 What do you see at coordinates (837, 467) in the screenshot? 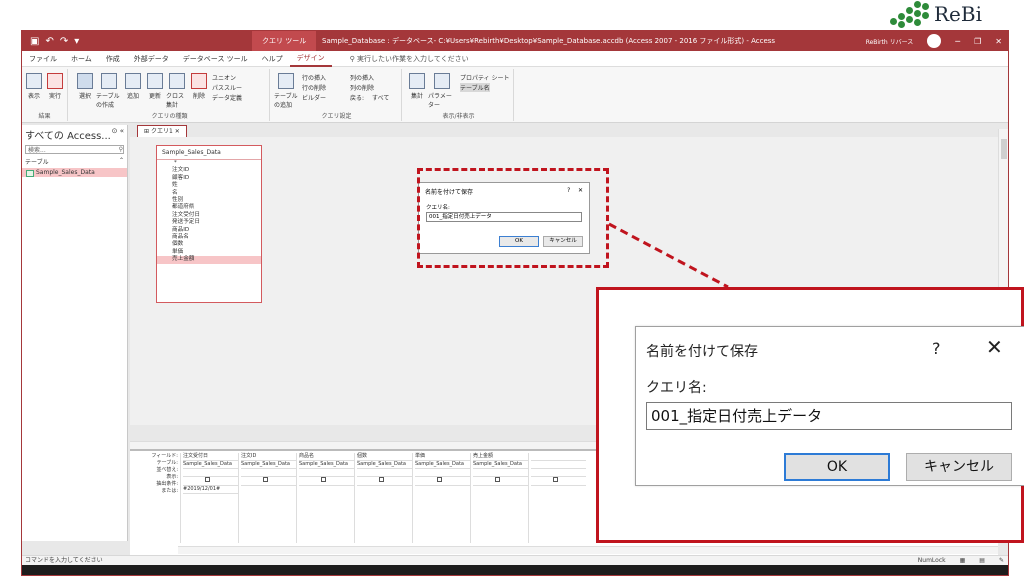
I see `ok-button: OK` at bounding box center [837, 467].